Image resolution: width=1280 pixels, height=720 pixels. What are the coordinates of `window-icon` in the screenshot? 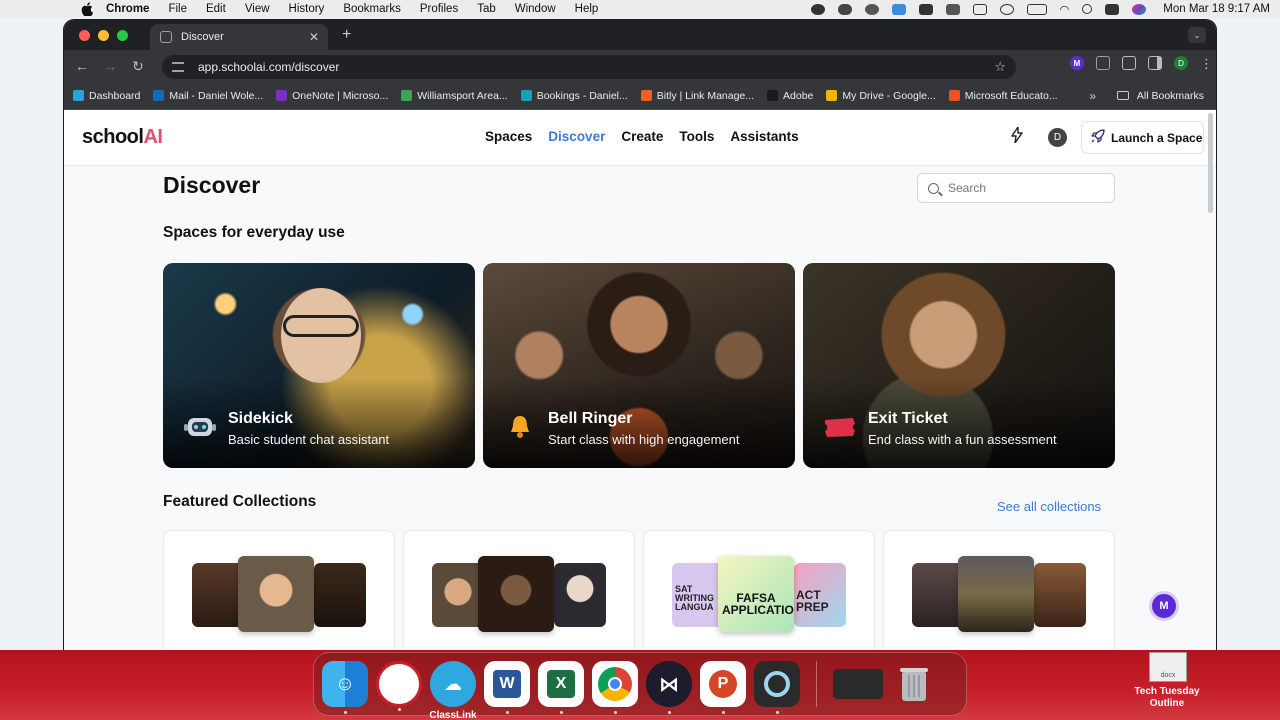 It's located at (979, 9).